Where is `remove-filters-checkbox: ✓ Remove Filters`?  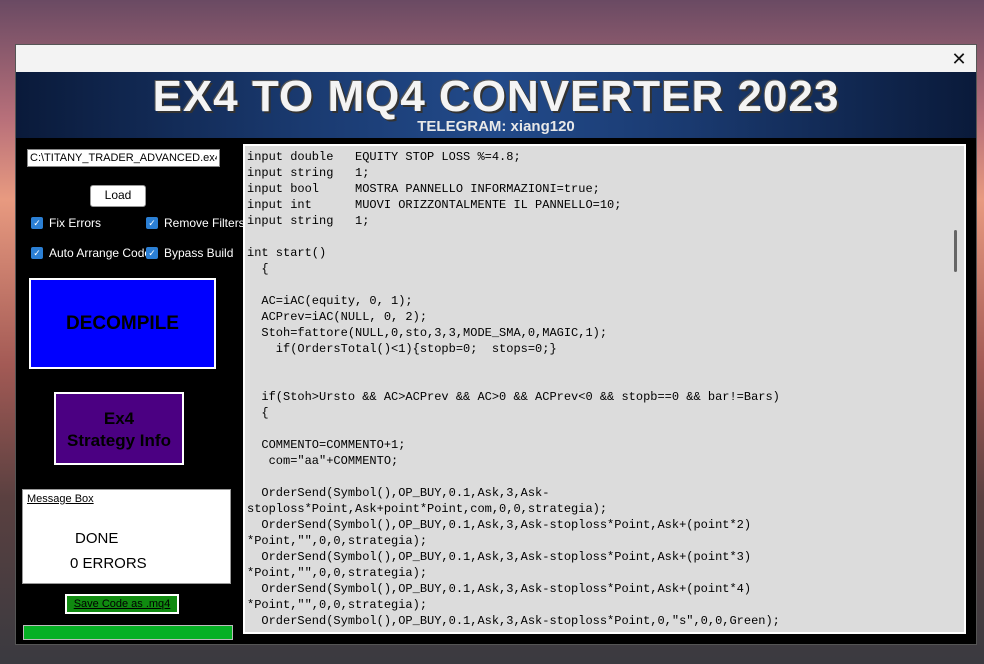 remove-filters-checkbox: ✓ Remove Filters is located at coordinates (195, 223).